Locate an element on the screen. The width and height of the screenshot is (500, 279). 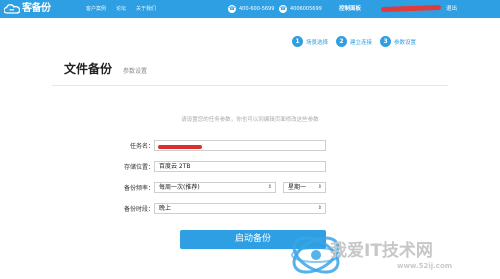
step-label: 建立连接 is located at coordinates (361, 42).